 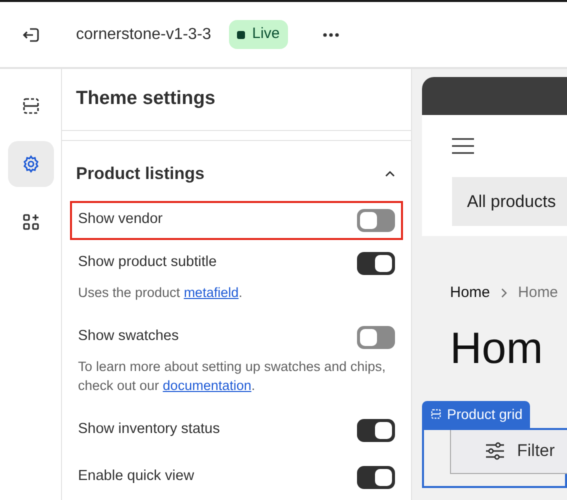 What do you see at coordinates (436, 414) in the screenshot?
I see `section-icon` at bounding box center [436, 414].